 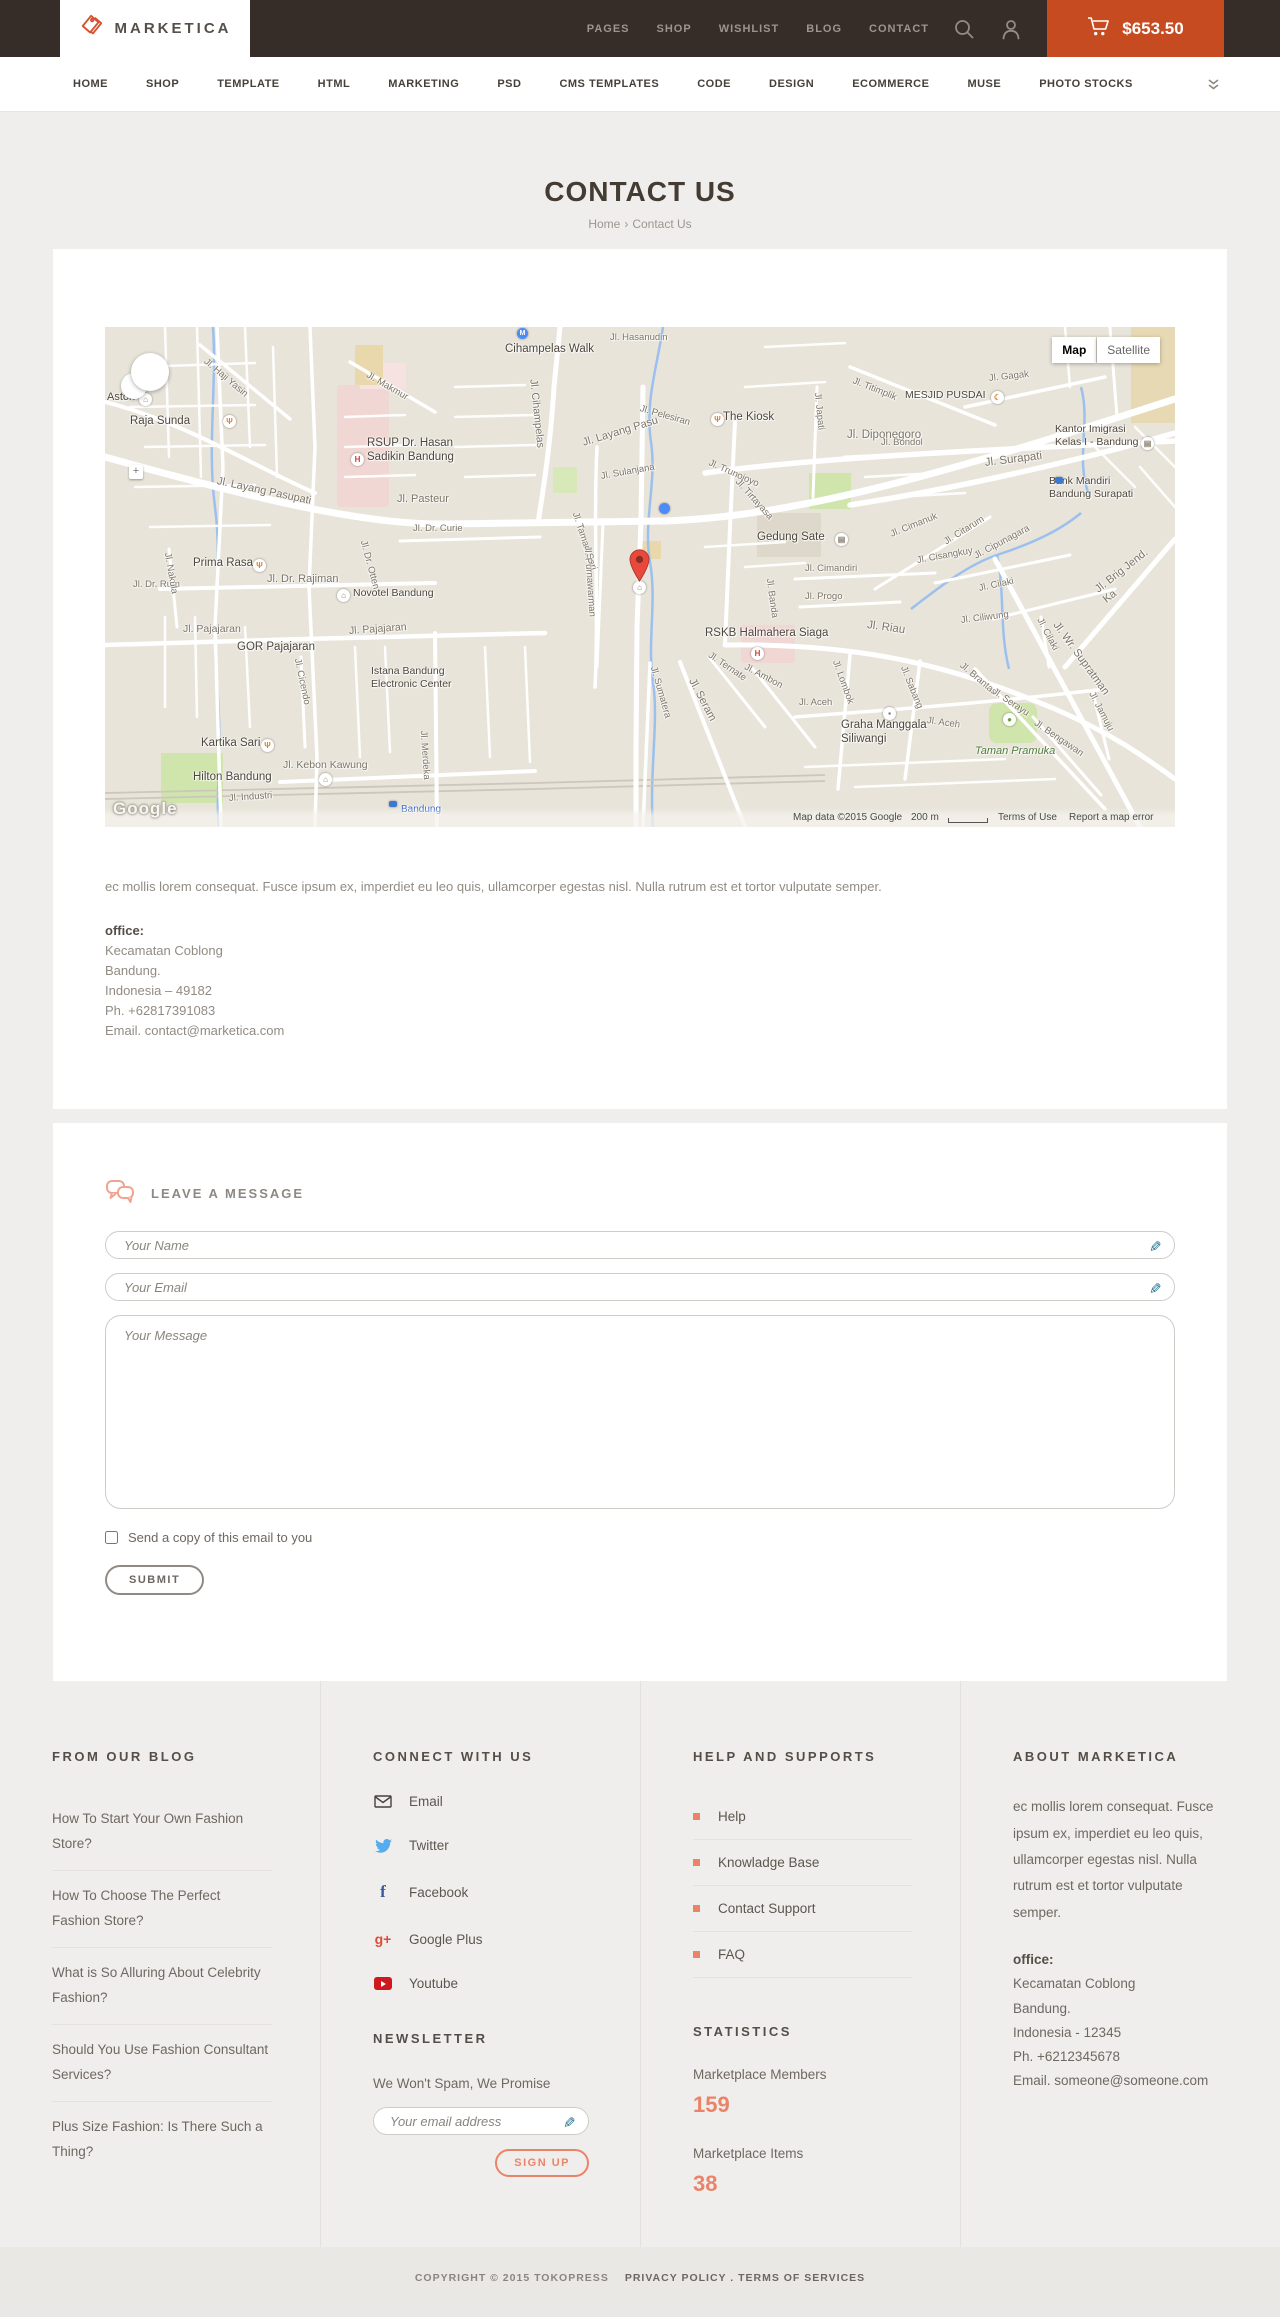 What do you see at coordinates (155, 1580) in the screenshot?
I see `submit-button: SUBMIT` at bounding box center [155, 1580].